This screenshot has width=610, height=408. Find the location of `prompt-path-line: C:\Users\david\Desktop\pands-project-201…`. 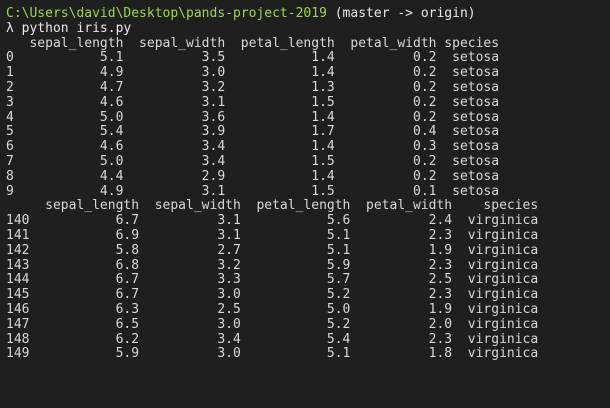

prompt-path-line: C:\Users\david\Desktop\pands-project-201… is located at coordinates (308, 14).